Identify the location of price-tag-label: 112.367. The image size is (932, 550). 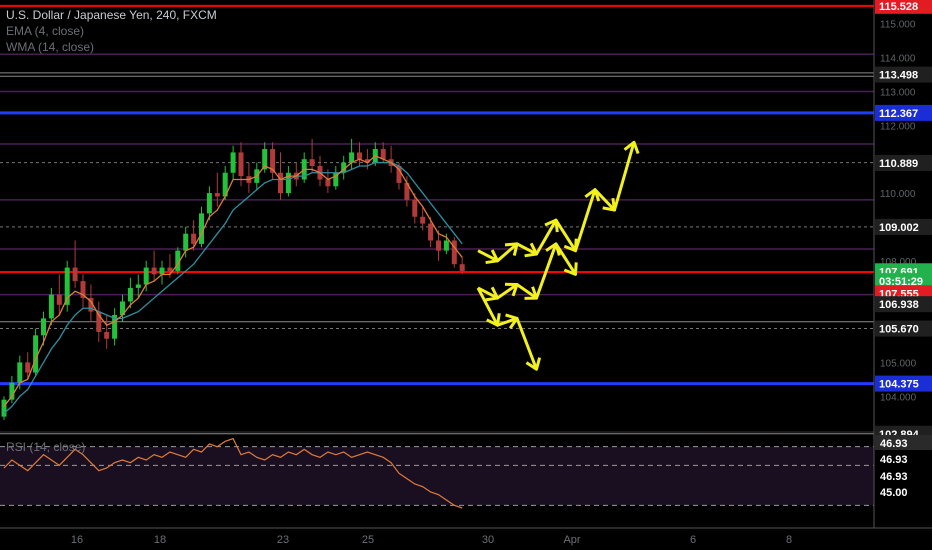
(898, 114).